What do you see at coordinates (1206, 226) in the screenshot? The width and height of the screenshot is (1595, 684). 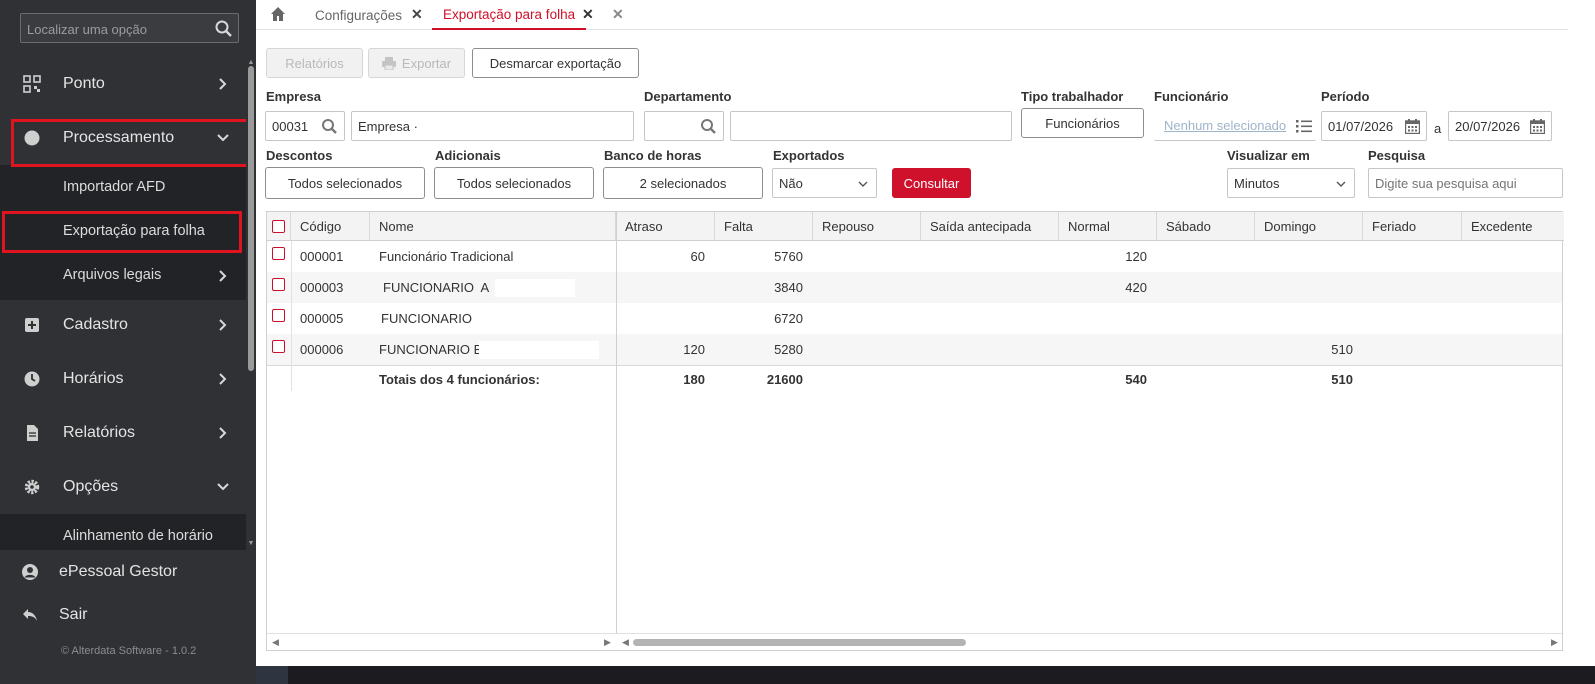 I see `col-sabado: Sábado` at bounding box center [1206, 226].